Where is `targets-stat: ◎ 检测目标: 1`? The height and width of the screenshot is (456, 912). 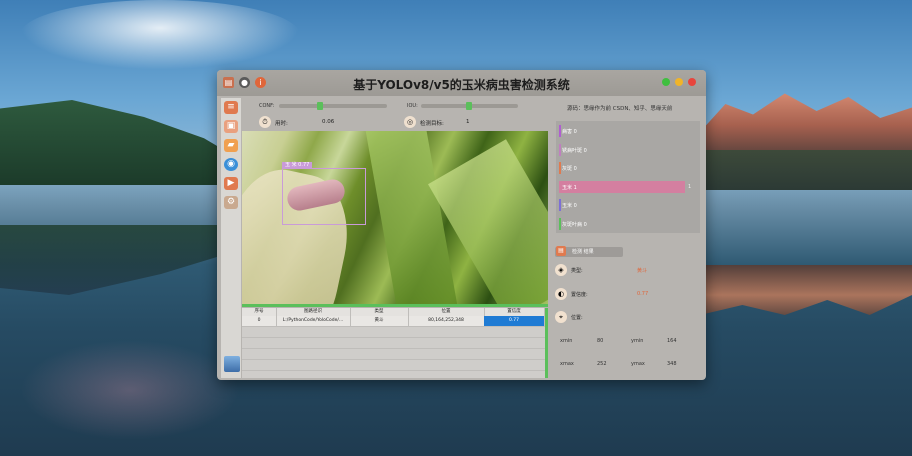 targets-stat: ◎ 检测目标: 1 is located at coordinates (449, 123).